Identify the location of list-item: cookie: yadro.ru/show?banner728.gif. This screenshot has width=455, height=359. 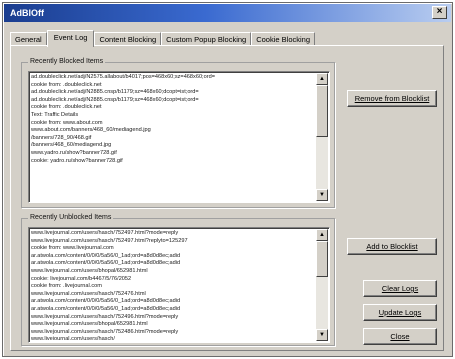
(173, 162).